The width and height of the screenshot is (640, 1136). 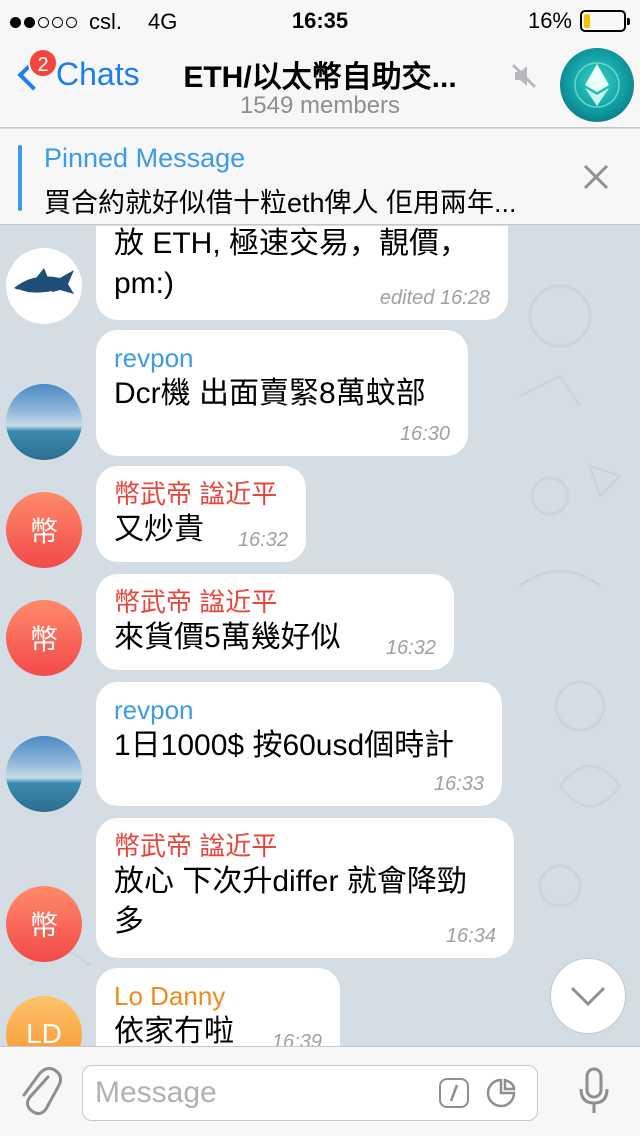 I want to click on message-text: 放心 下次升differ 就會降勁 多, so click(x=290, y=901).